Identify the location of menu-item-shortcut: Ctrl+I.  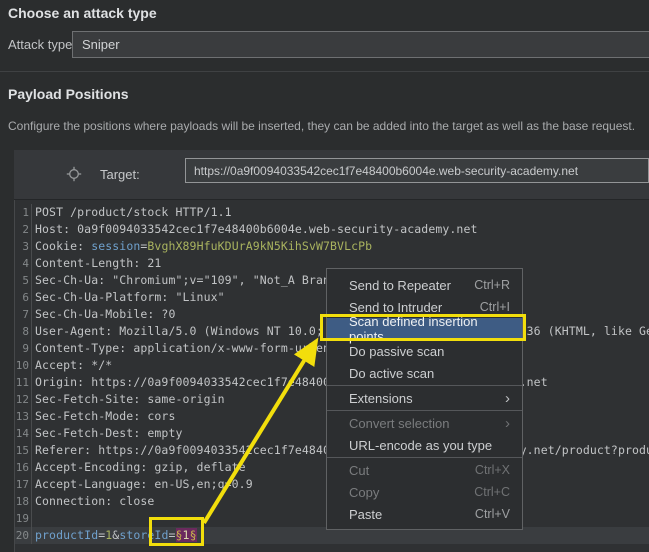
(494, 307).